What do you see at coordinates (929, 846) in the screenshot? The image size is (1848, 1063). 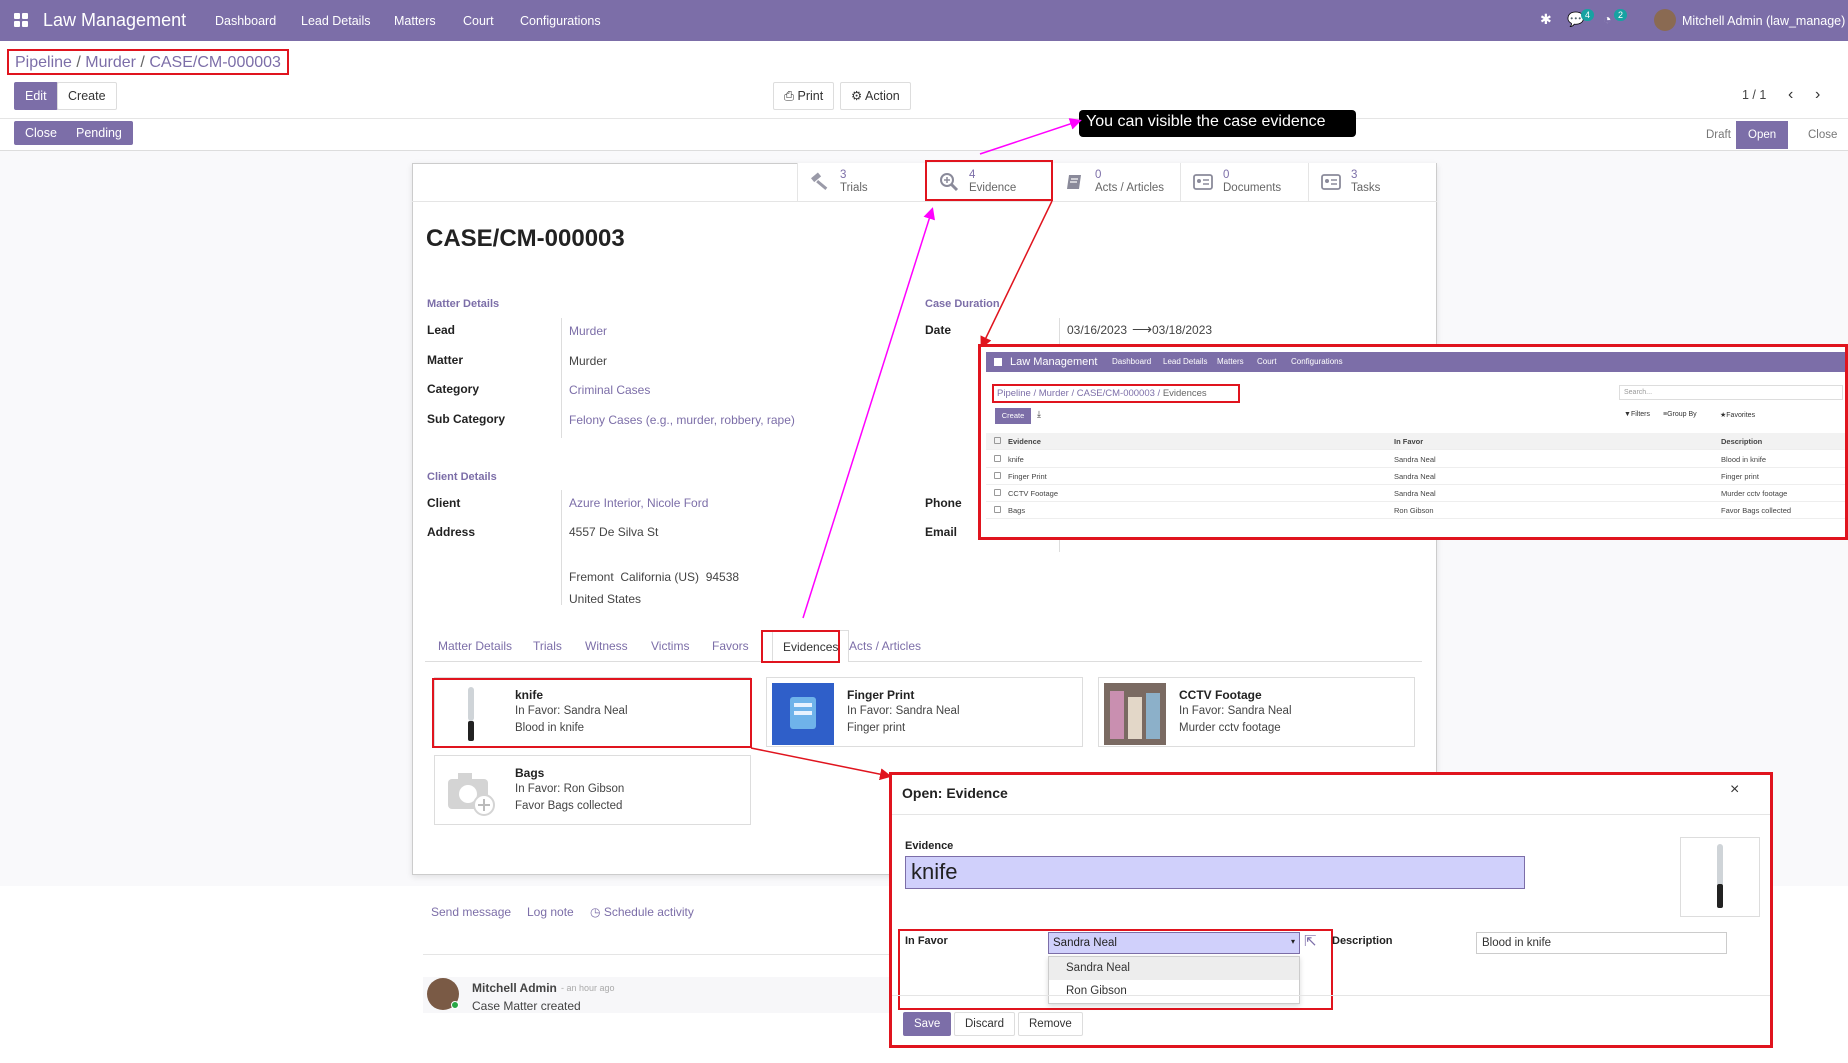 I see `modal-evidence-label: Evidence` at bounding box center [929, 846].